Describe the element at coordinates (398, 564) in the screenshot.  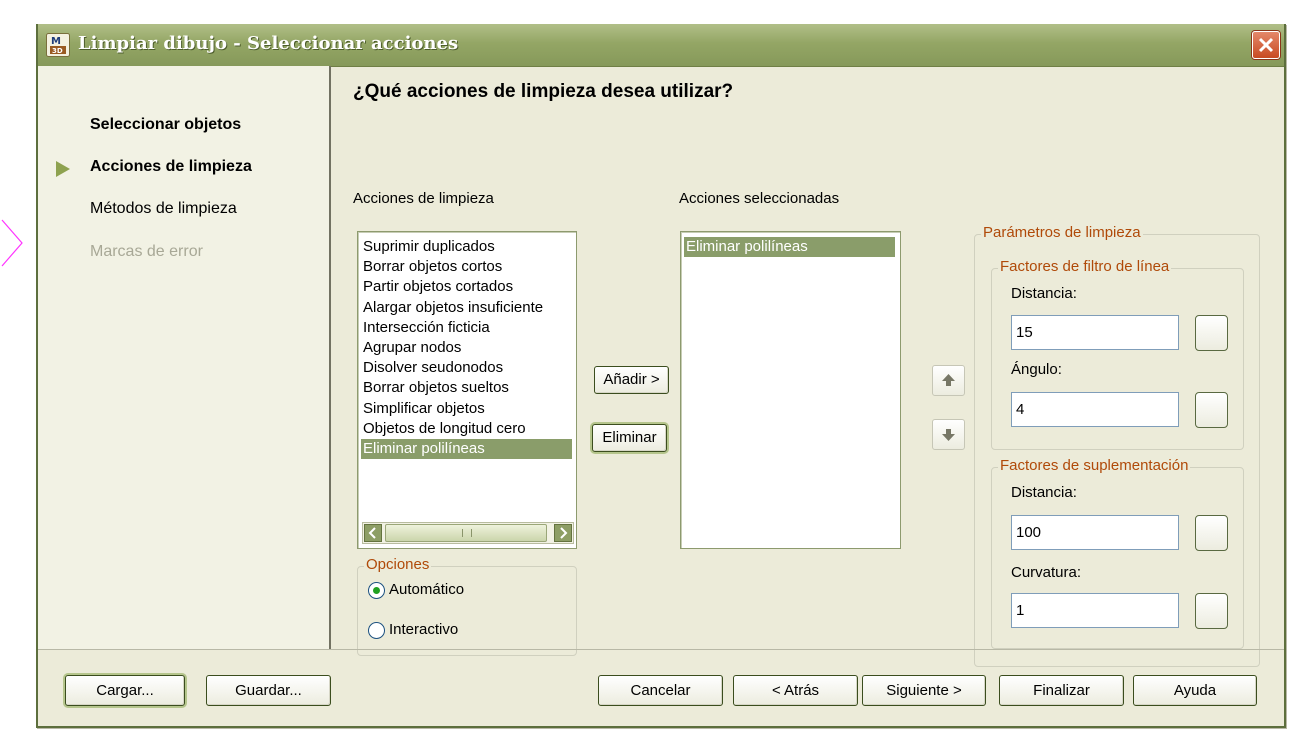
I see `options-title: Opciones` at that location.